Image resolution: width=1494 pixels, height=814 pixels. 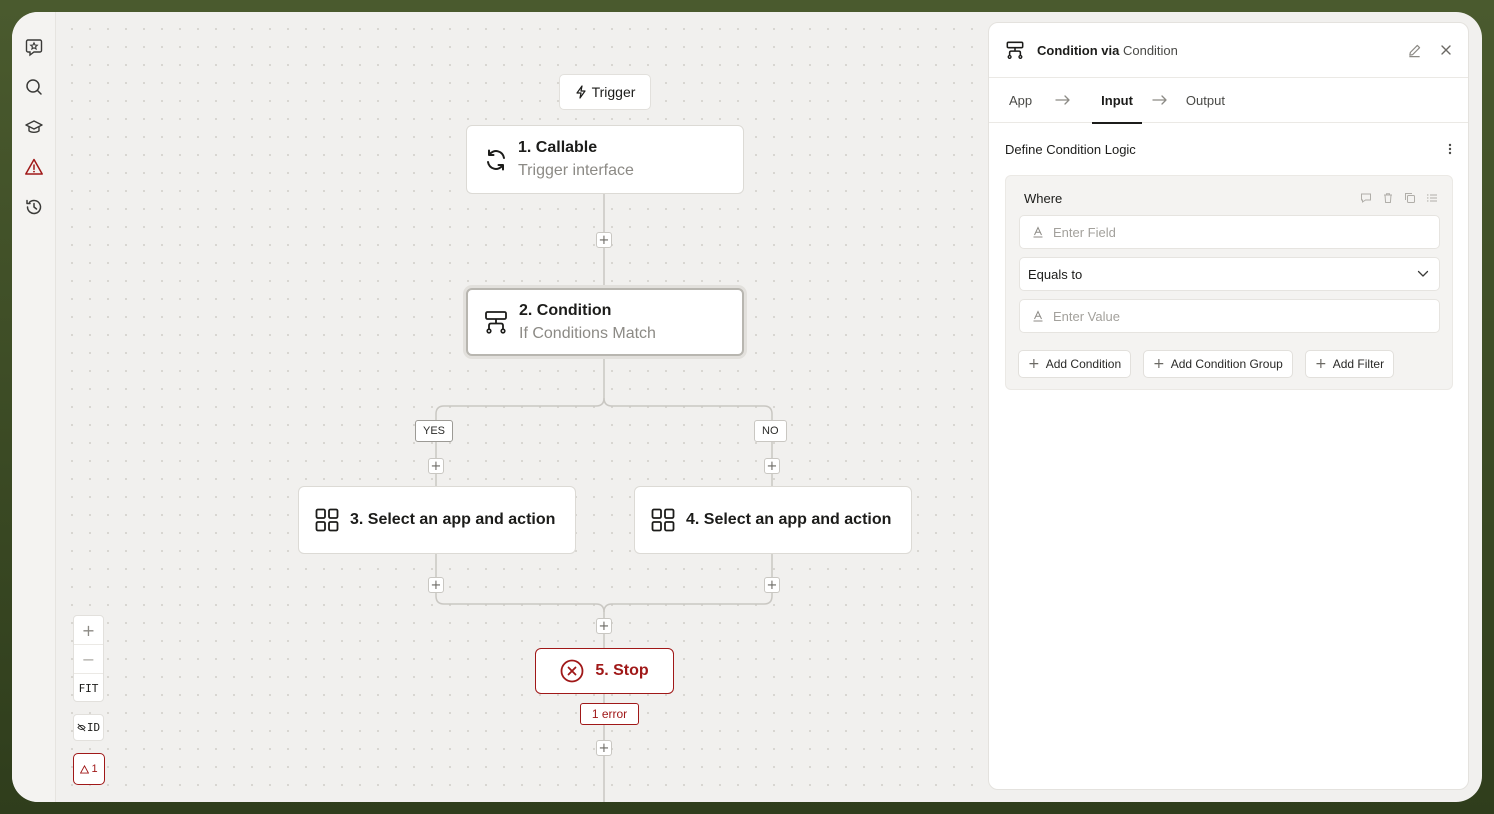 I want to click on node-select-app-yes: 3. Select an app and action, so click(x=437, y=520).